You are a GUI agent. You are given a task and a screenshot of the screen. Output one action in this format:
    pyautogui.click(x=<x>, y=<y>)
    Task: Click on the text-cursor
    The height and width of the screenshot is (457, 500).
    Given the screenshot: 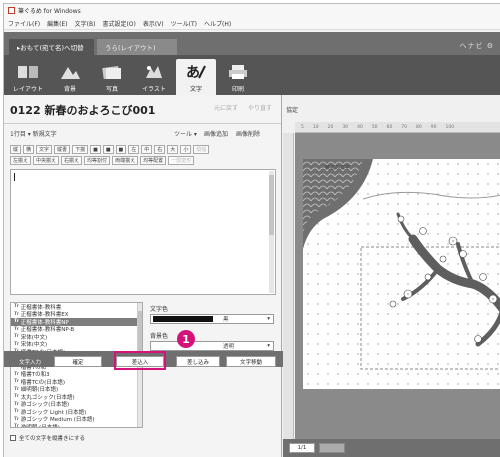 What is the action you would take?
    pyautogui.click(x=14, y=177)
    